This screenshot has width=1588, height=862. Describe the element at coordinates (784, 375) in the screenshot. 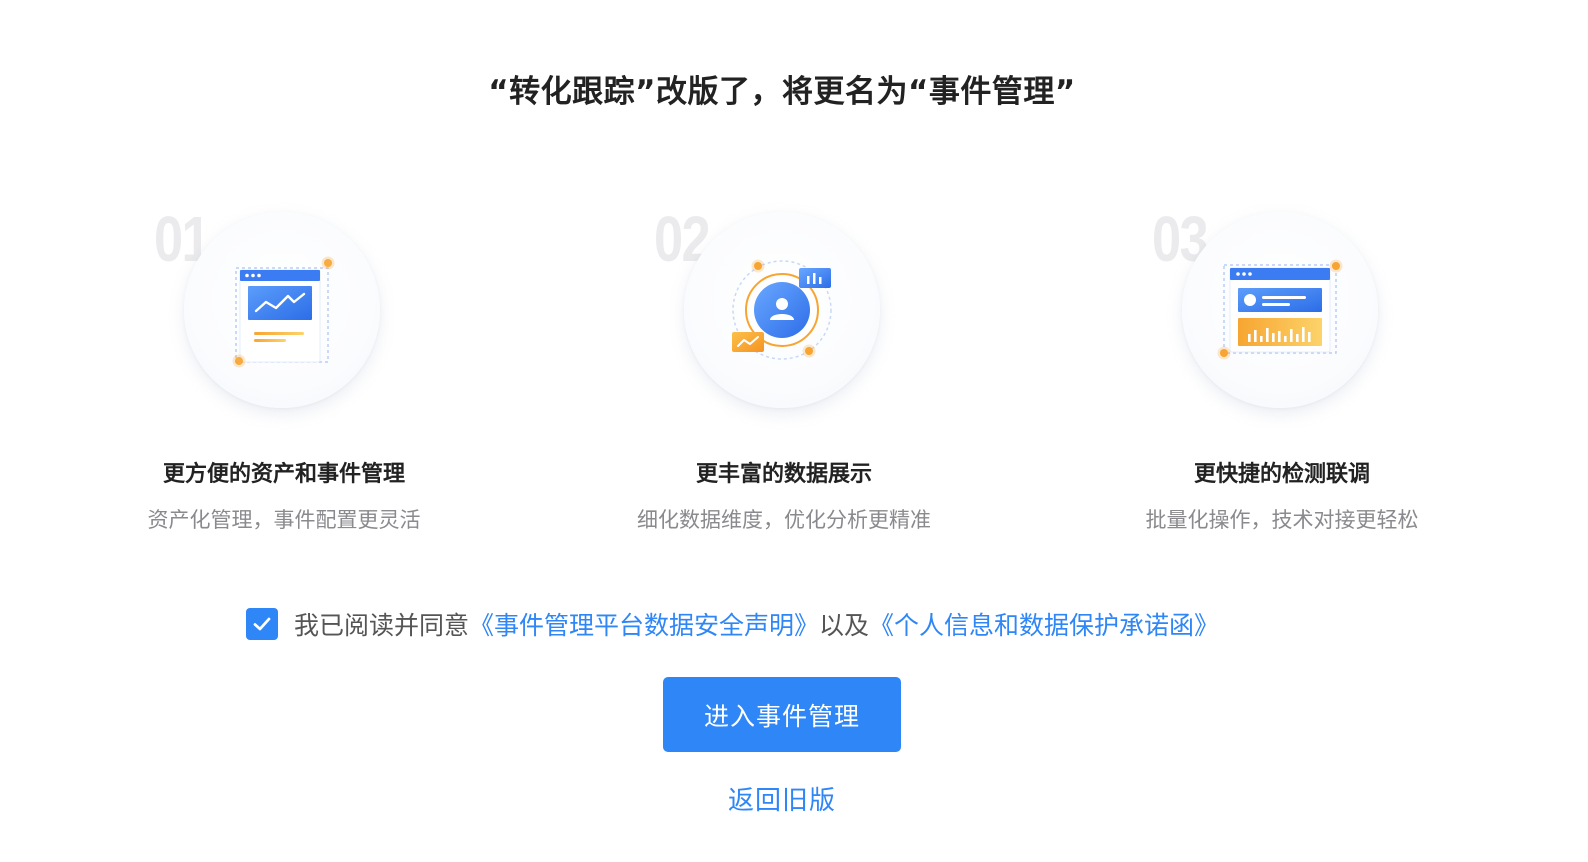

I see `feature-card-data: 02 更丰富的数据展示 细化数据维度，优化分析更精准` at that location.